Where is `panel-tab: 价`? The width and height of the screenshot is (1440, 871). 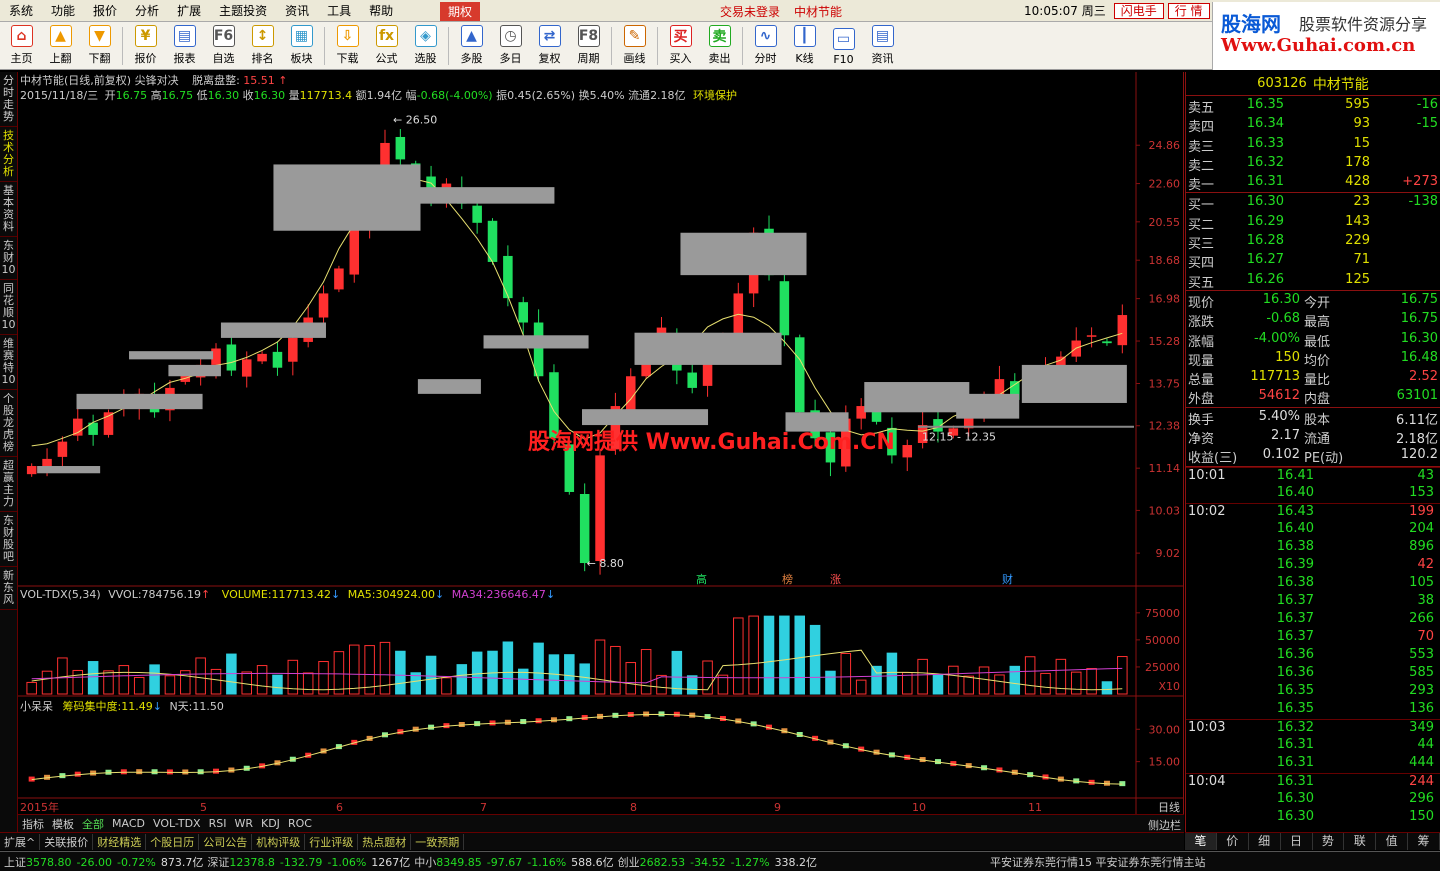 panel-tab: 价 is located at coordinates (1233, 841).